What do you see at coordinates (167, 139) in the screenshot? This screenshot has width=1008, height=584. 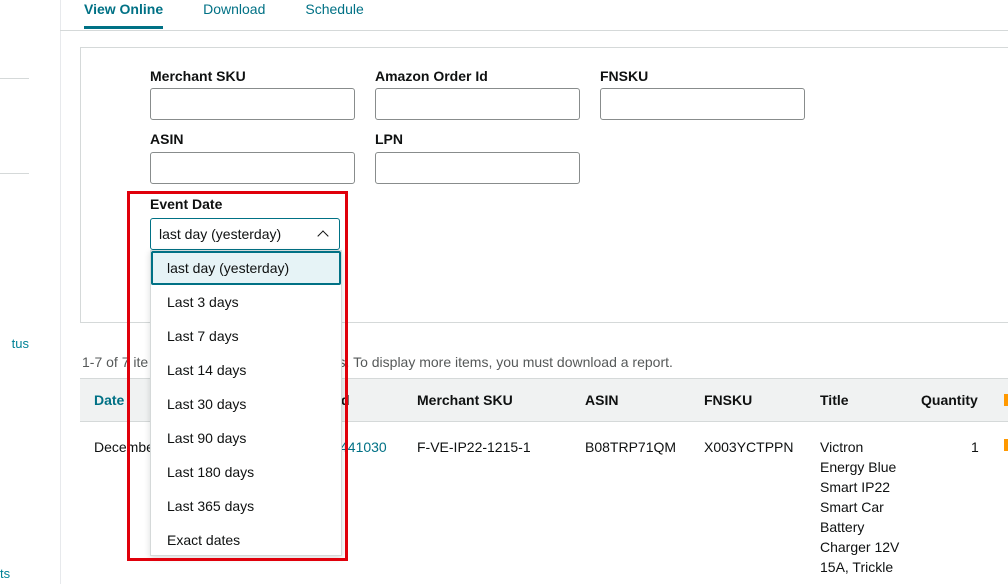 I see `asin-label: ASIN` at bounding box center [167, 139].